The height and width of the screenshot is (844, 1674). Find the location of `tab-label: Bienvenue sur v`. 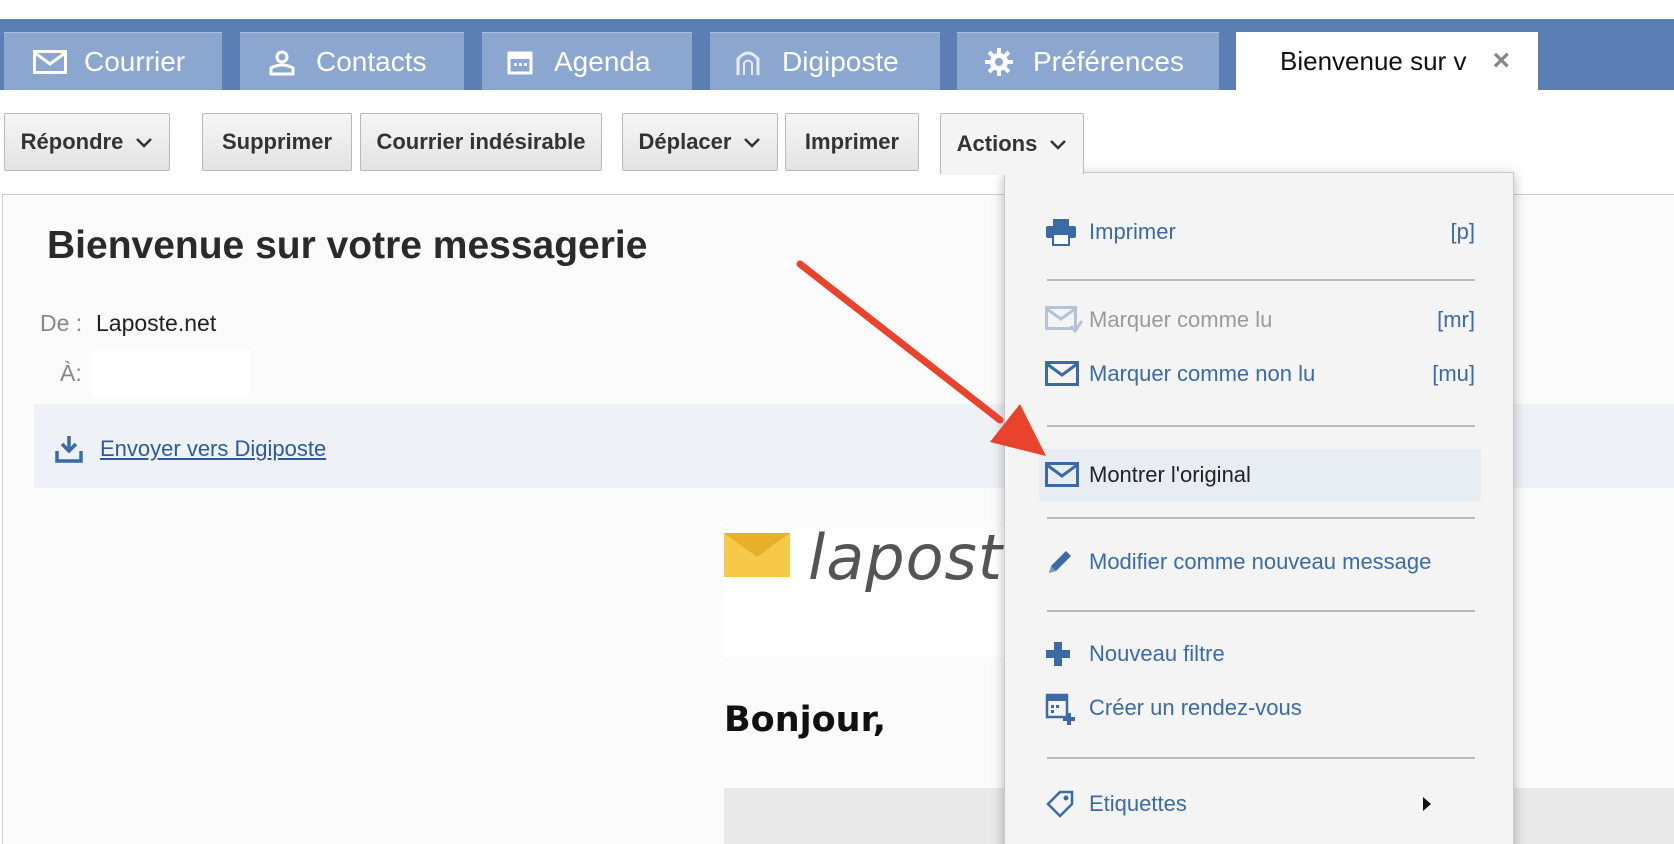

tab-label: Bienvenue sur v is located at coordinates (1373, 60).